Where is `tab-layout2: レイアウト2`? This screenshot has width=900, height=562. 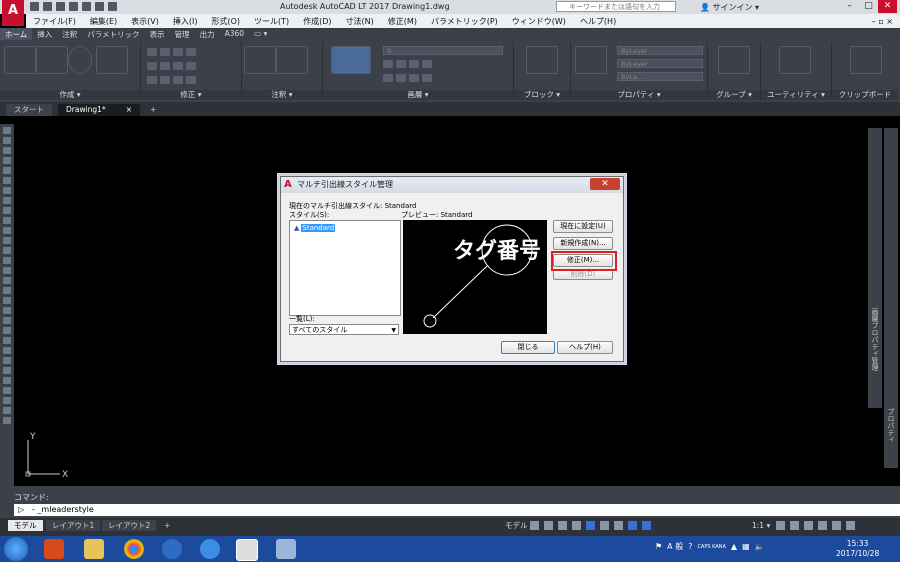
tab-layout2: レイアウト2 is located at coordinates (129, 525).